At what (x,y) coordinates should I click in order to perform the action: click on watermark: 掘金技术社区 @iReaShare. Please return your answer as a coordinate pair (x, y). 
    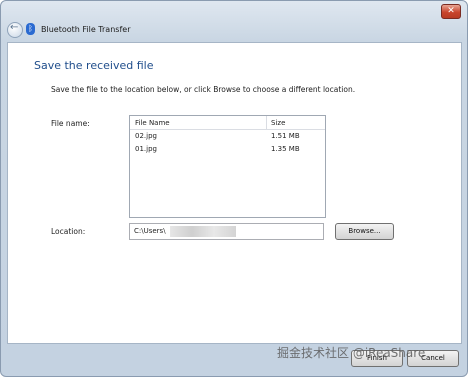
    Looking at the image, I should click on (351, 353).